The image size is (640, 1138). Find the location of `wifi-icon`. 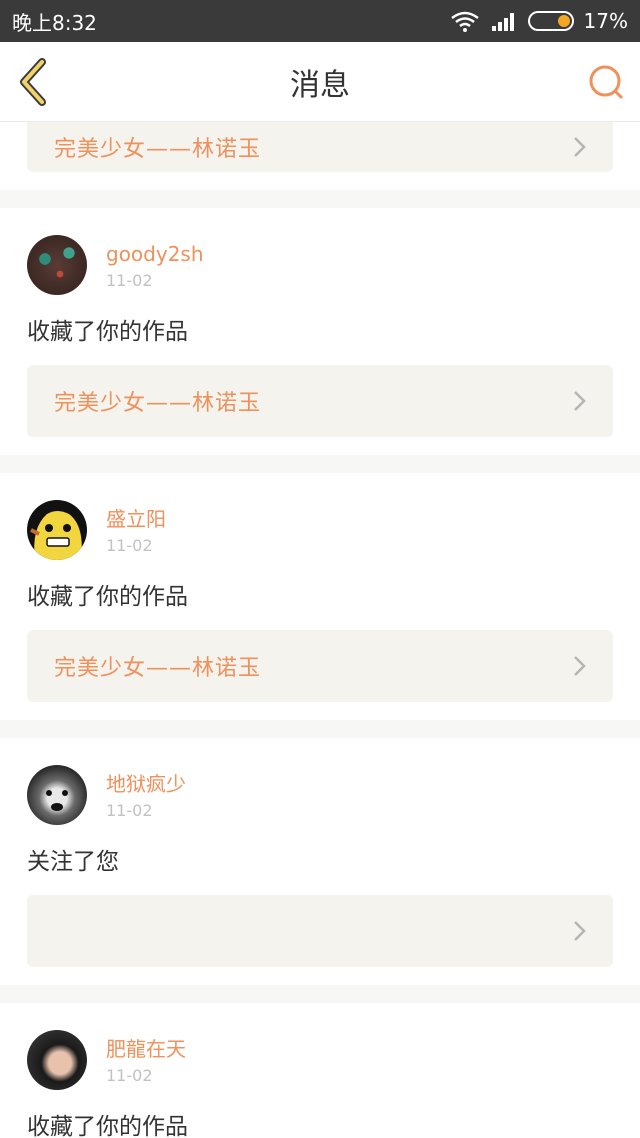

wifi-icon is located at coordinates (464, 21).